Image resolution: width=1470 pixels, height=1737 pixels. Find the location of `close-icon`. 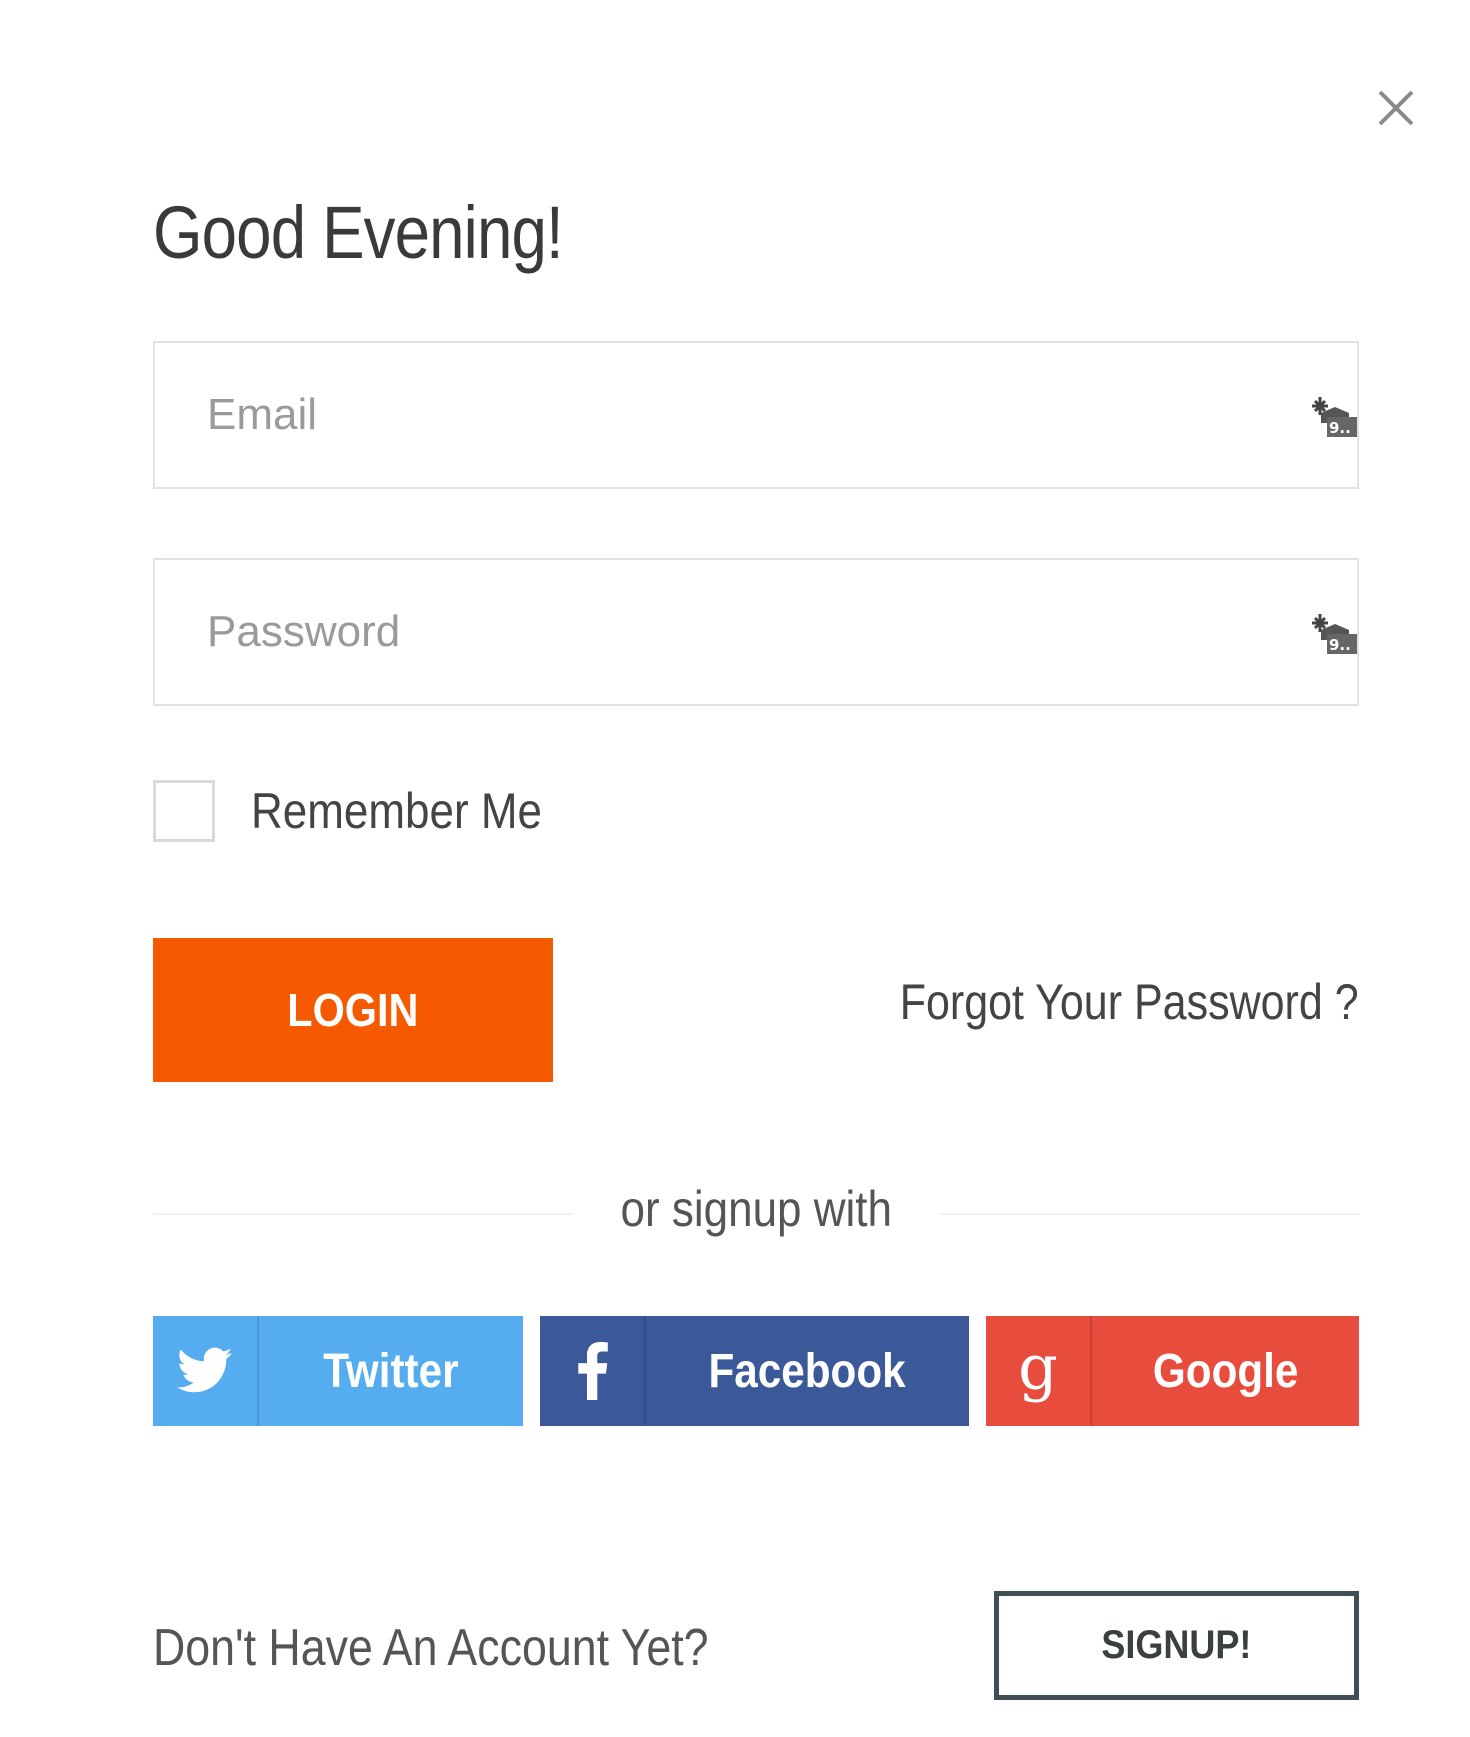

close-icon is located at coordinates (1396, 108).